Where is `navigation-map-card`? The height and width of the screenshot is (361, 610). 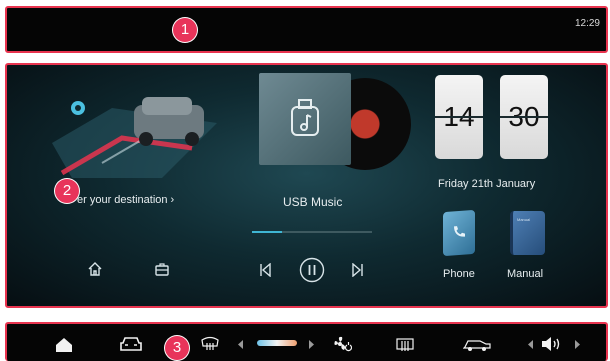 navigation-map-card is located at coordinates (132, 133).